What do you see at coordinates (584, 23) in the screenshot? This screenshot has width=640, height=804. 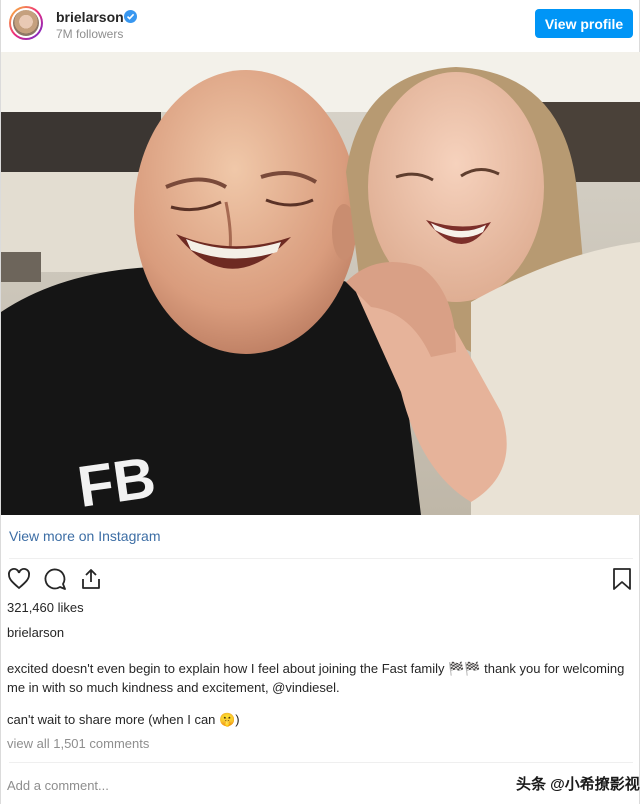 I see `view-profile-button: View profile` at bounding box center [584, 23].